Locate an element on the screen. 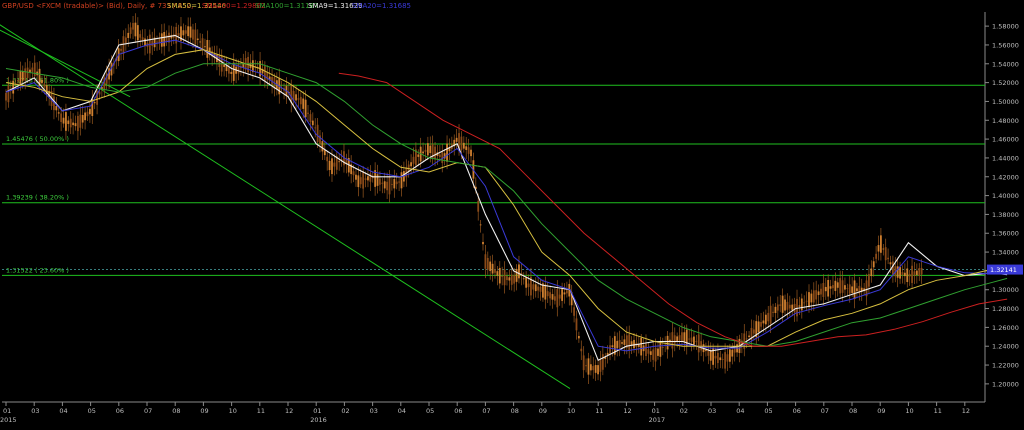 The height and width of the screenshot is (430, 1024). x-tick-label: 10 is located at coordinates (571, 411).